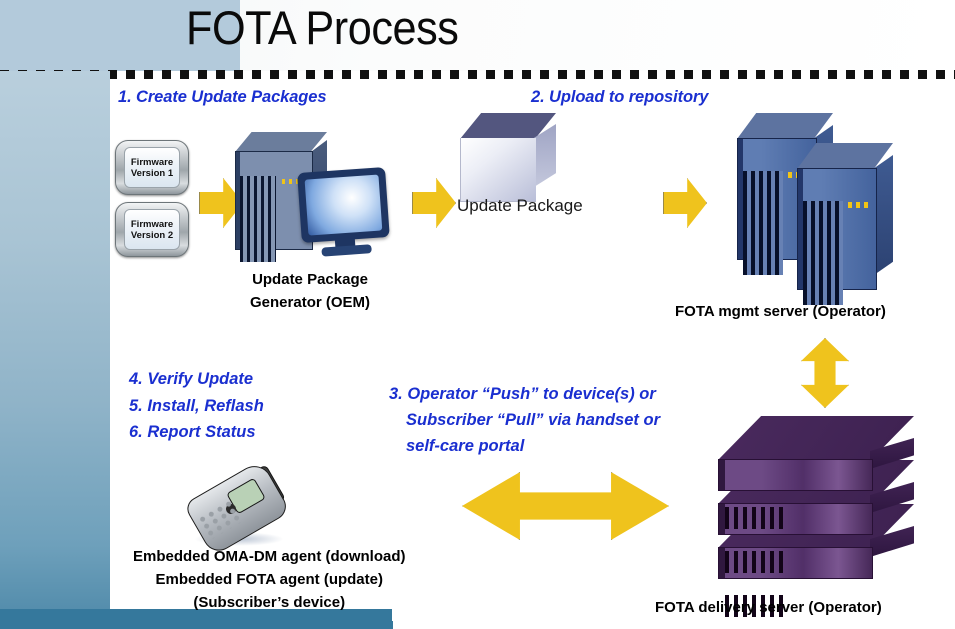 The height and width of the screenshot is (629, 955). I want to click on step-2-label: 2. Upload to repository, so click(620, 97).